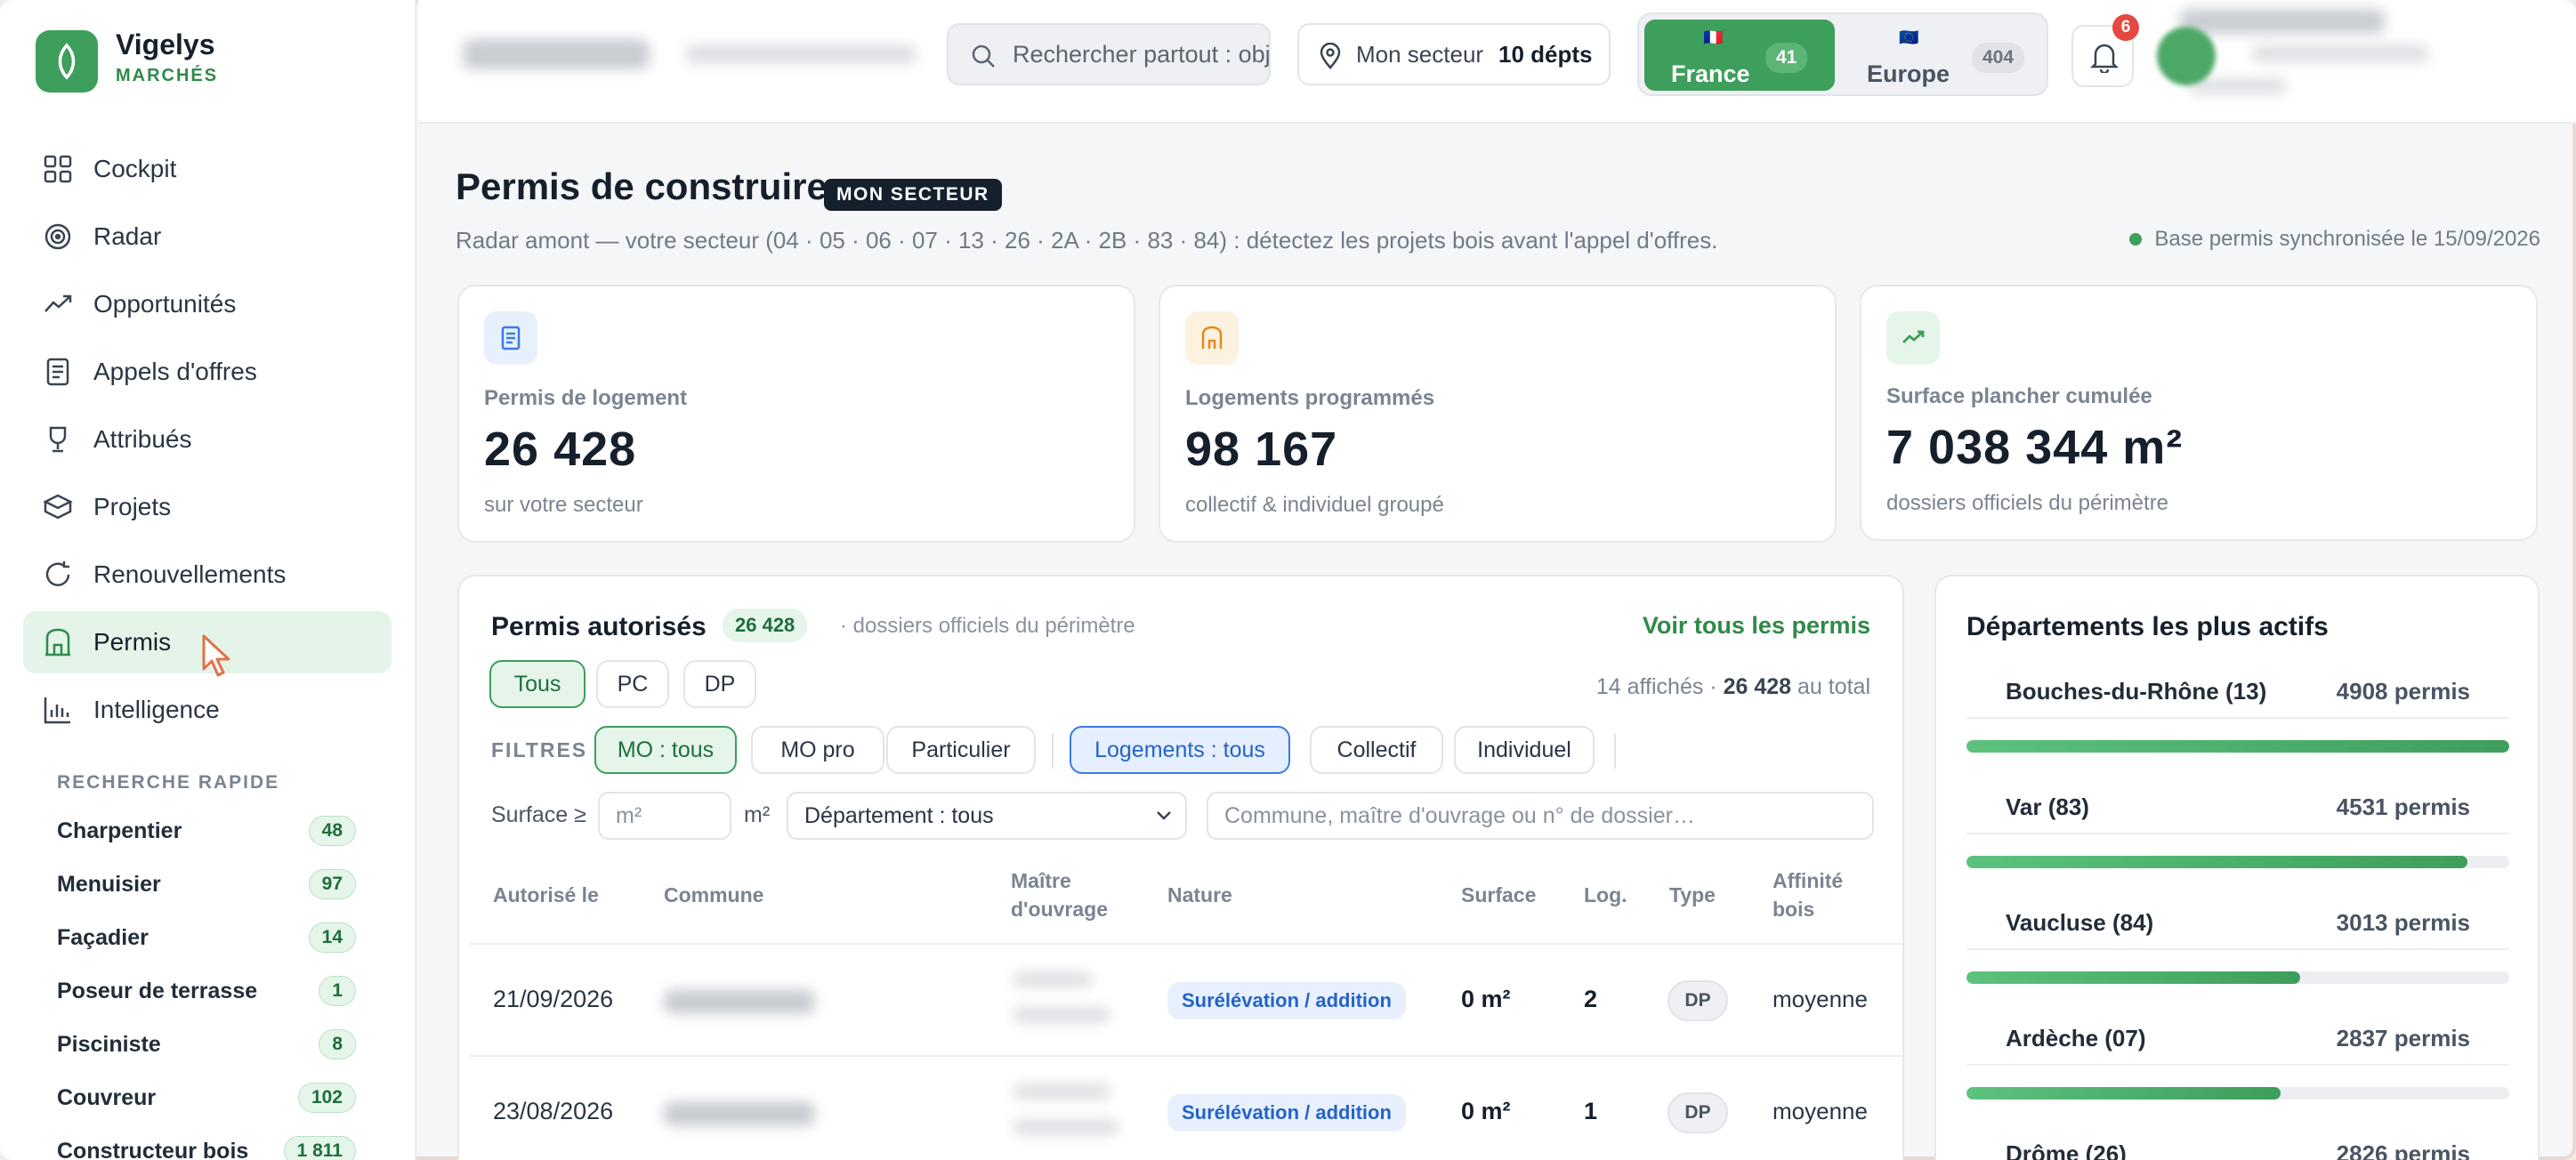  What do you see at coordinates (1713, 37) in the screenshot?
I see `france-flag-icon: 🇫🇷` at bounding box center [1713, 37].